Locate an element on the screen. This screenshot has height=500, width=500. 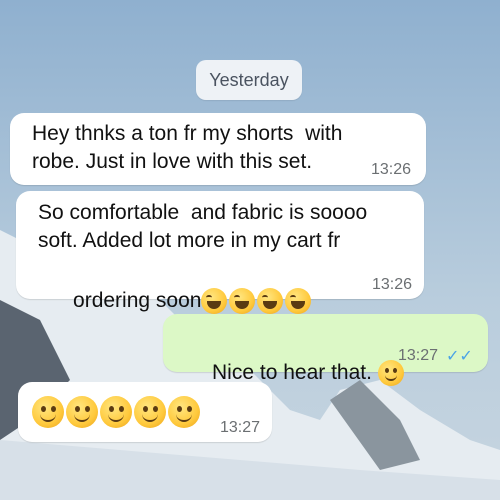
double-check-read-icon: ✓✓ is located at coordinates (459, 356).